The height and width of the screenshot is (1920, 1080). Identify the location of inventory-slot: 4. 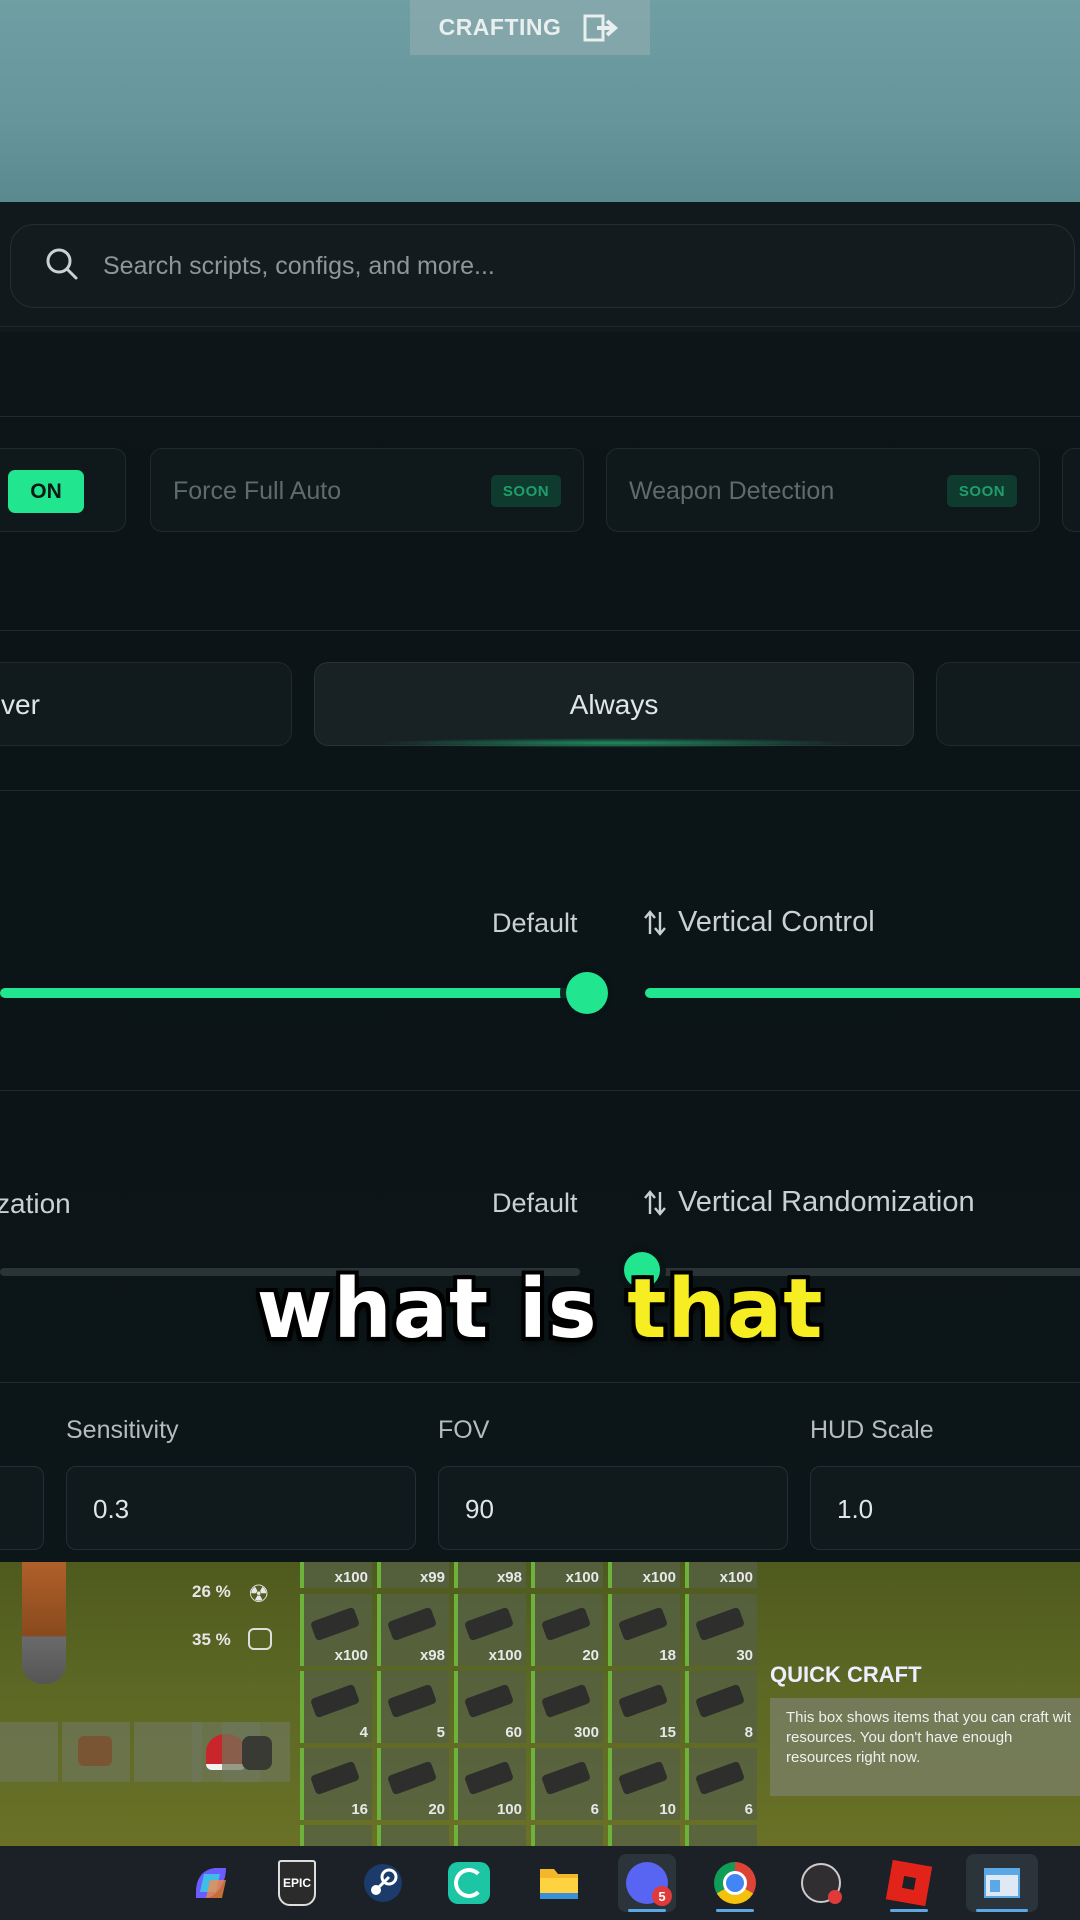
(336, 1707).